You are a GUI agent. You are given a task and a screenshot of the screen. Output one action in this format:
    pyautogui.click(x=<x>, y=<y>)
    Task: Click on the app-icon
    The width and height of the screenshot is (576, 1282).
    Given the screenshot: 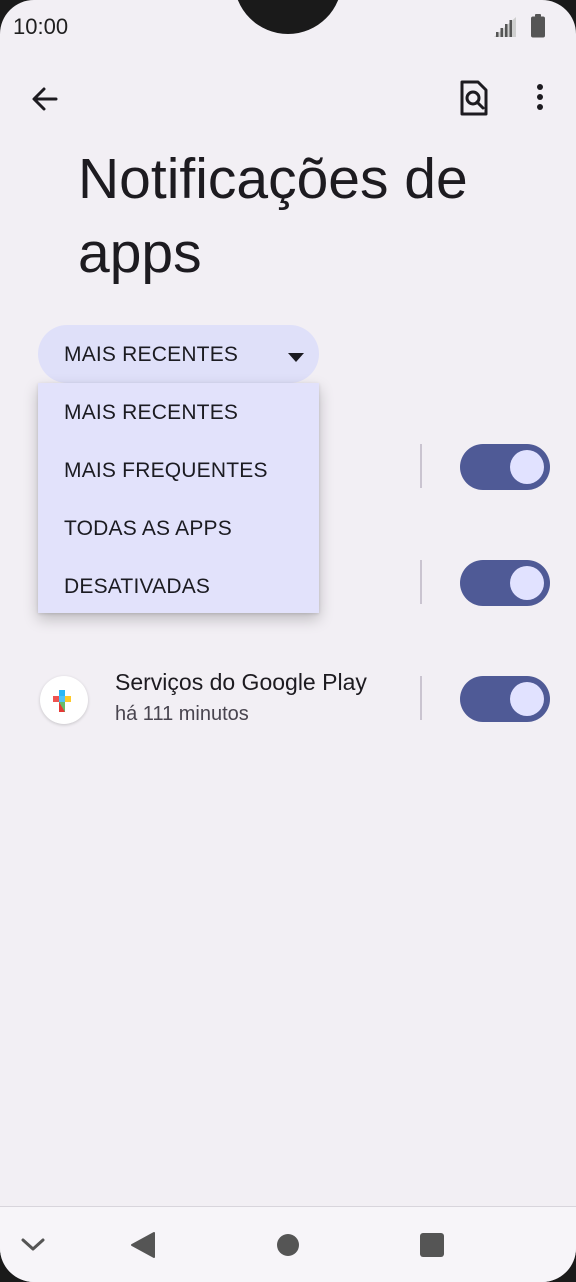 What is the action you would take?
    pyautogui.click(x=64, y=700)
    